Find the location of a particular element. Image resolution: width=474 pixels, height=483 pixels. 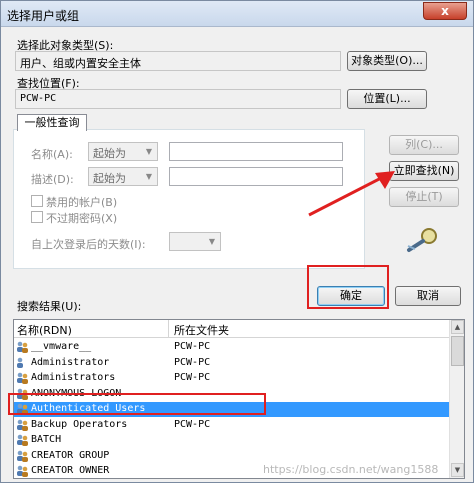

scroll-up-icon: ▲ is located at coordinates (457, 327).